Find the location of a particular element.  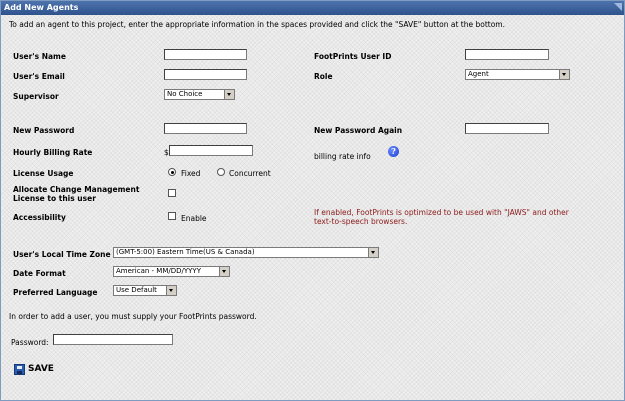

time-zone-label: User's Local Time Zone is located at coordinates (62, 254).